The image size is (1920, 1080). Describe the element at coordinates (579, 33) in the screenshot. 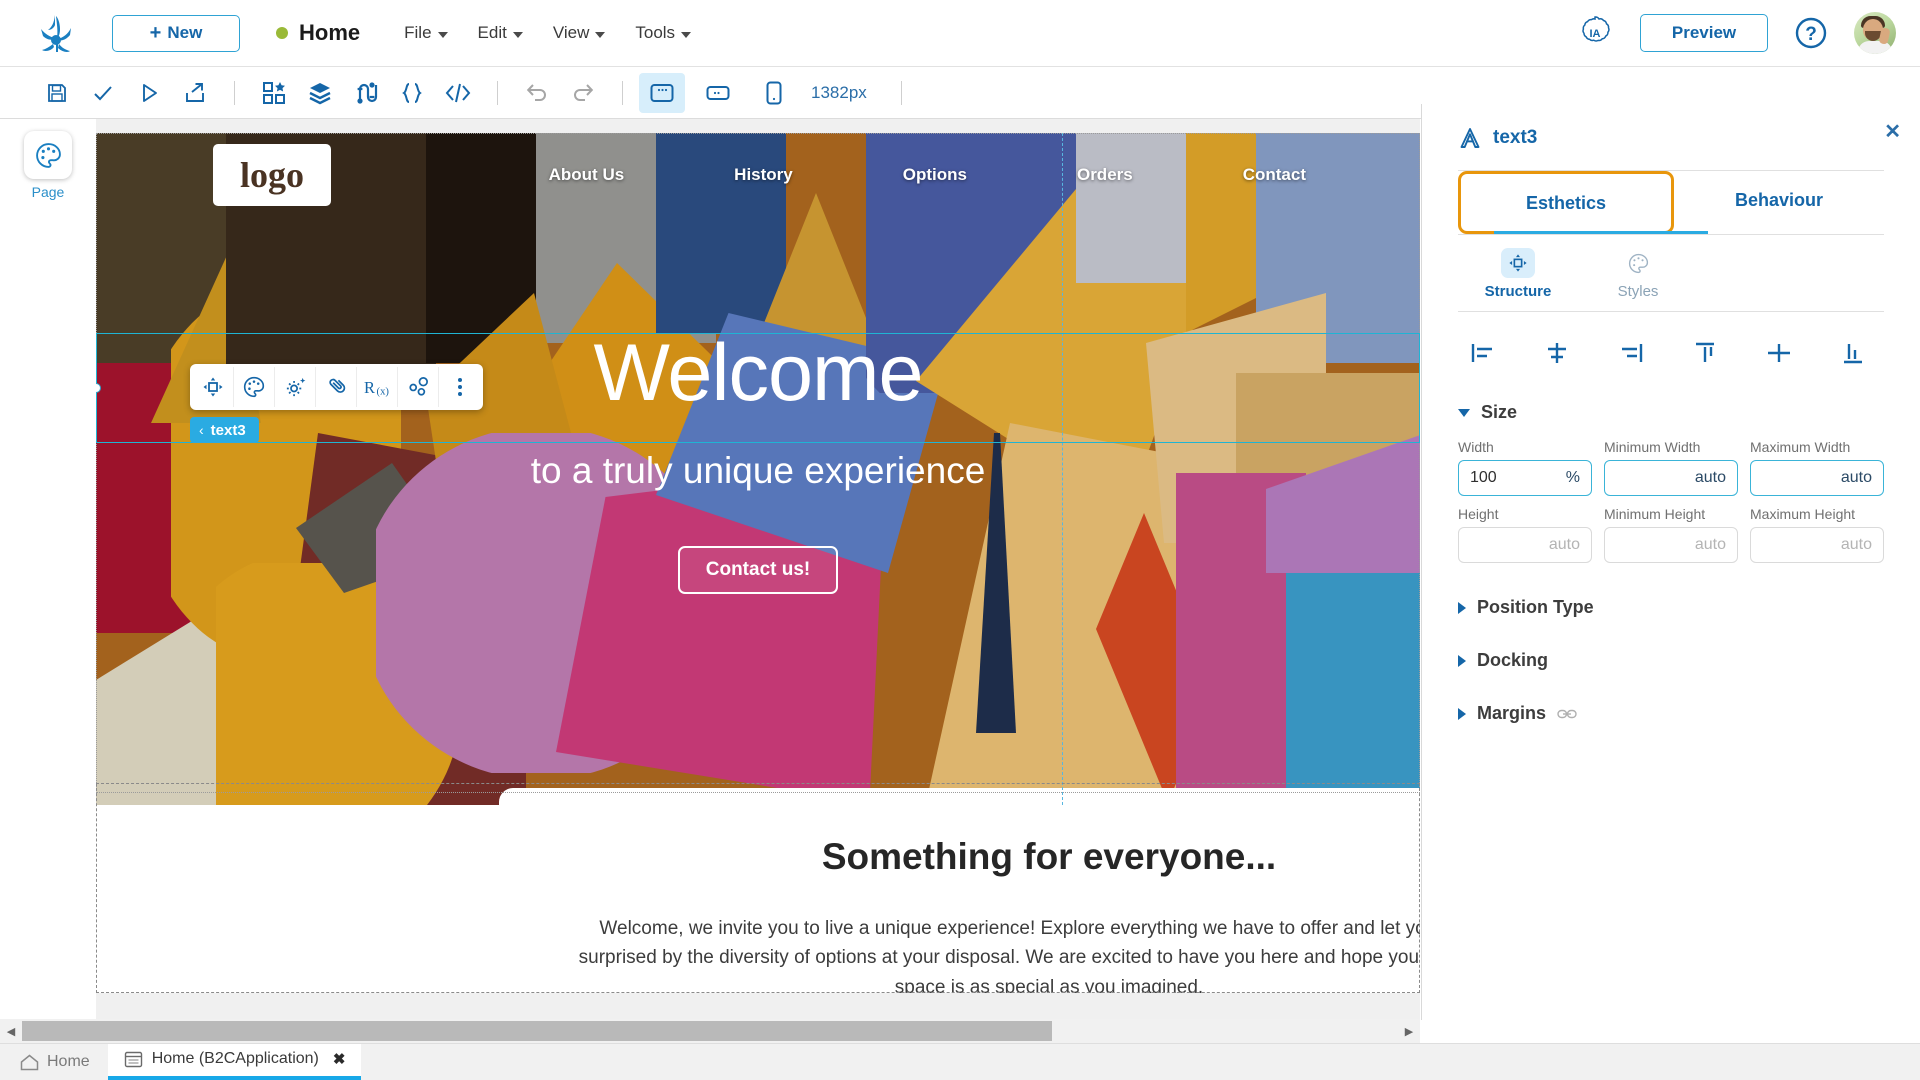

I see `menu-view: View` at that location.